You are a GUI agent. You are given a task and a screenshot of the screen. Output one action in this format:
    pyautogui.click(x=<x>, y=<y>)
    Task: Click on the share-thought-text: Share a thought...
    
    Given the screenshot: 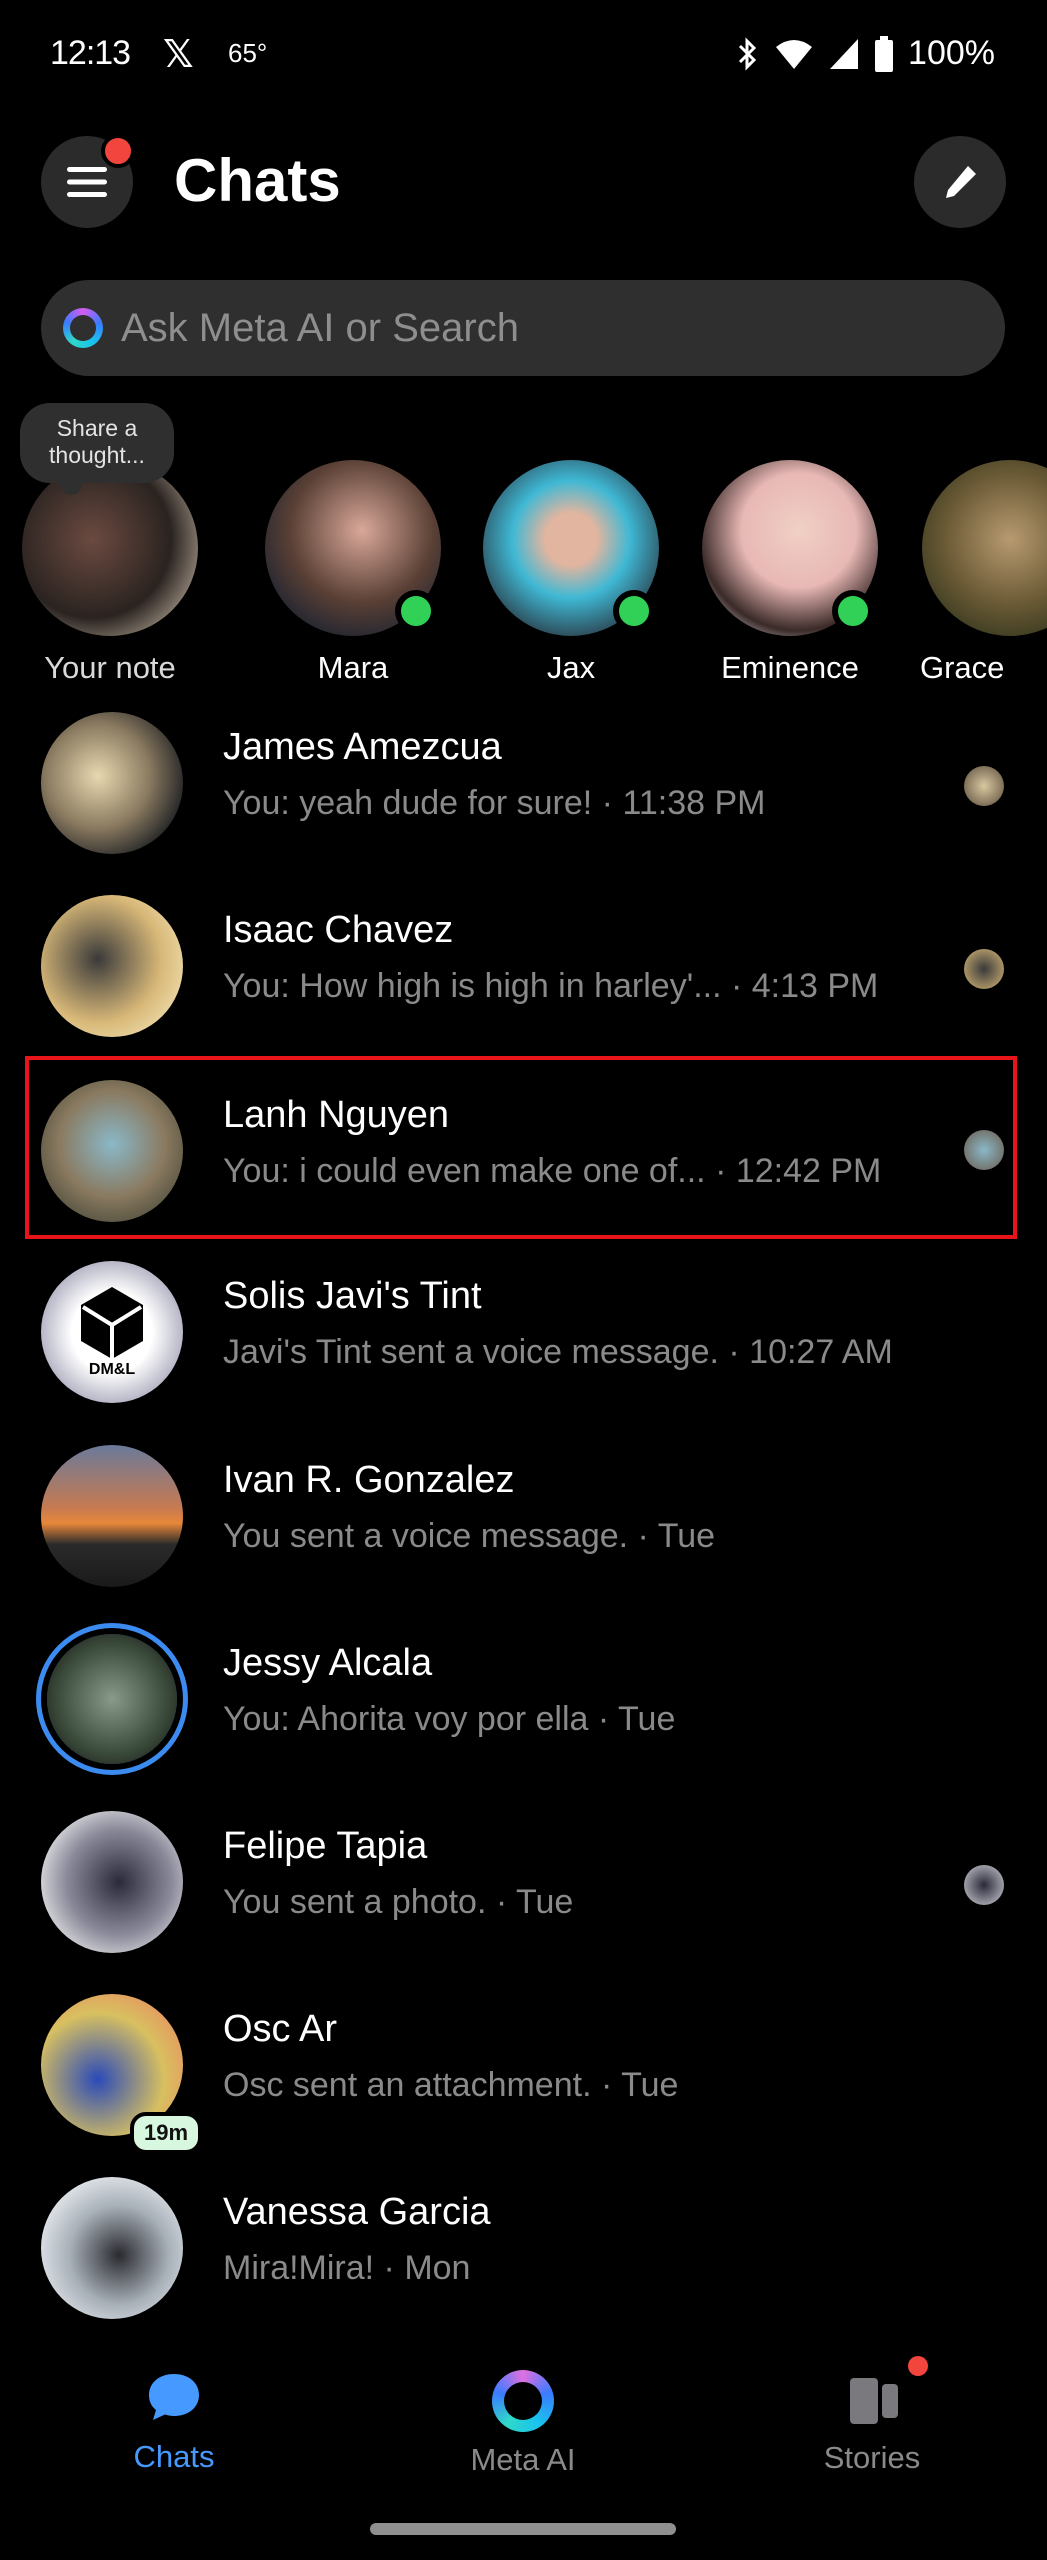 What is the action you would take?
    pyautogui.click(x=97, y=441)
    